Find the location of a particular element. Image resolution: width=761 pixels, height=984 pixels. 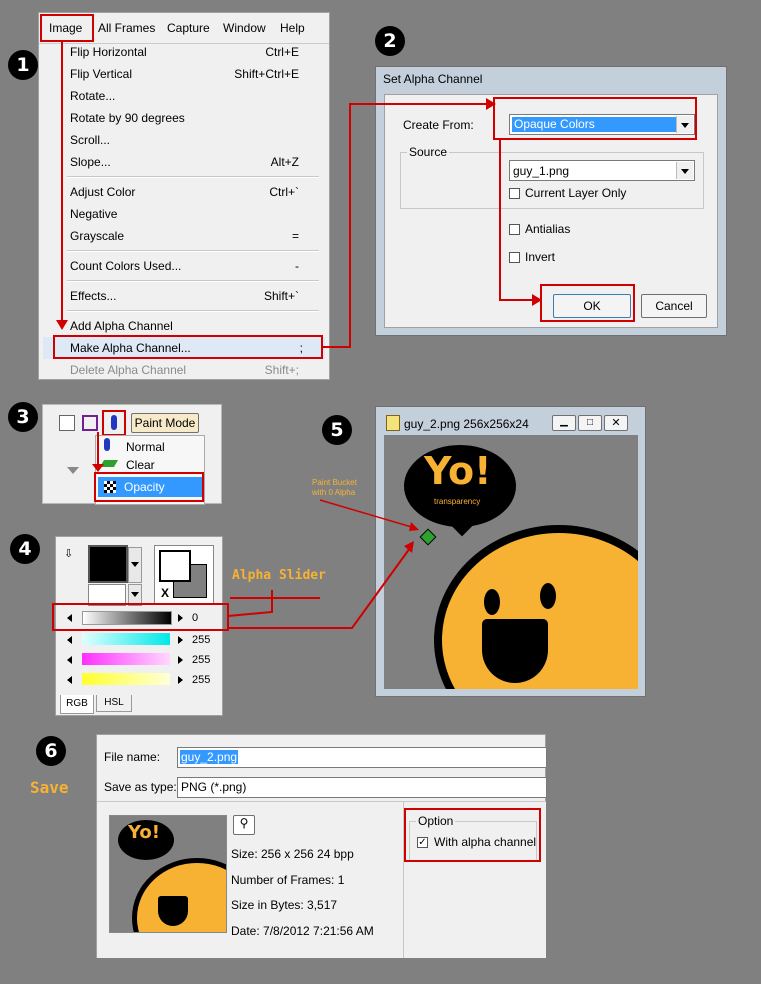

dropper-icon: ⇩ is located at coordinates (68, 553).